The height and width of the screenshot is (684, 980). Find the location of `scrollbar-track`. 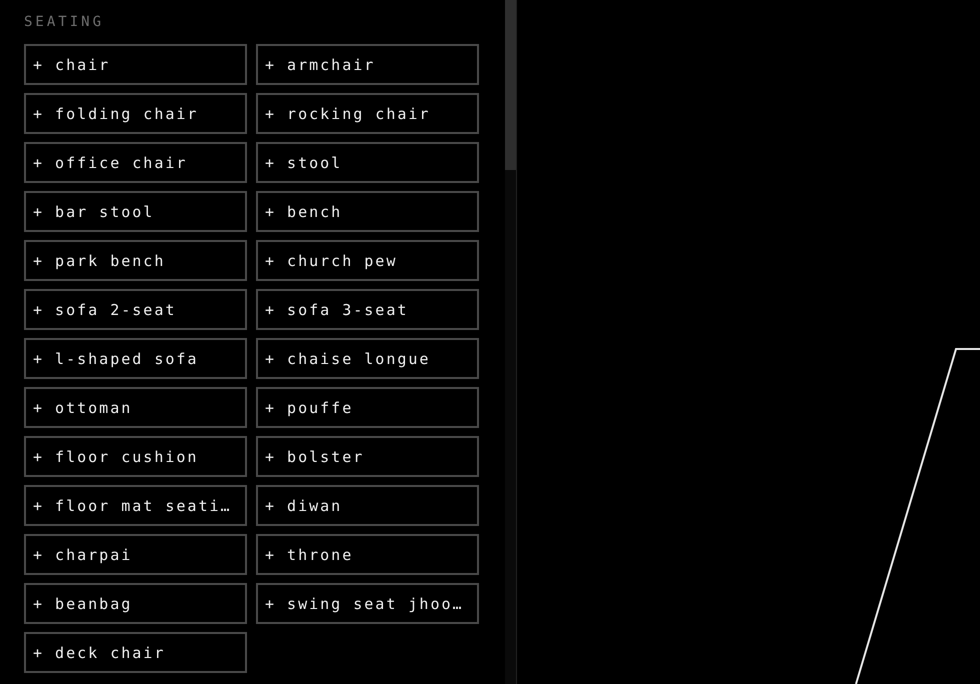

scrollbar-track is located at coordinates (511, 342).